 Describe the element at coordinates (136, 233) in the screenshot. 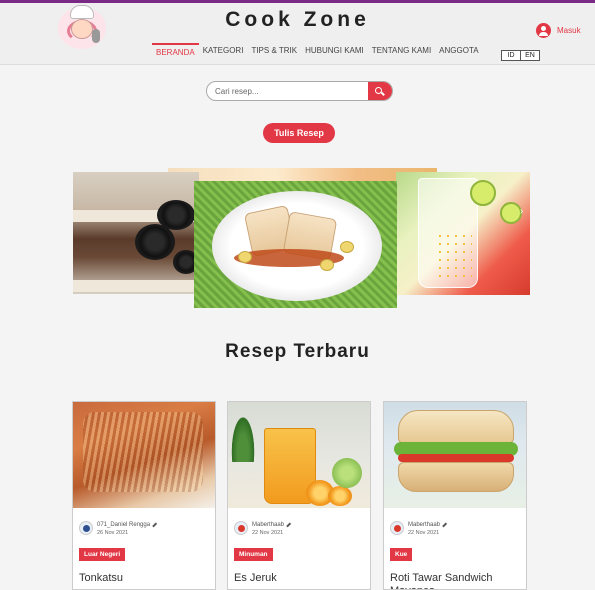

I see `carousel-slide-oreo-cake` at that location.